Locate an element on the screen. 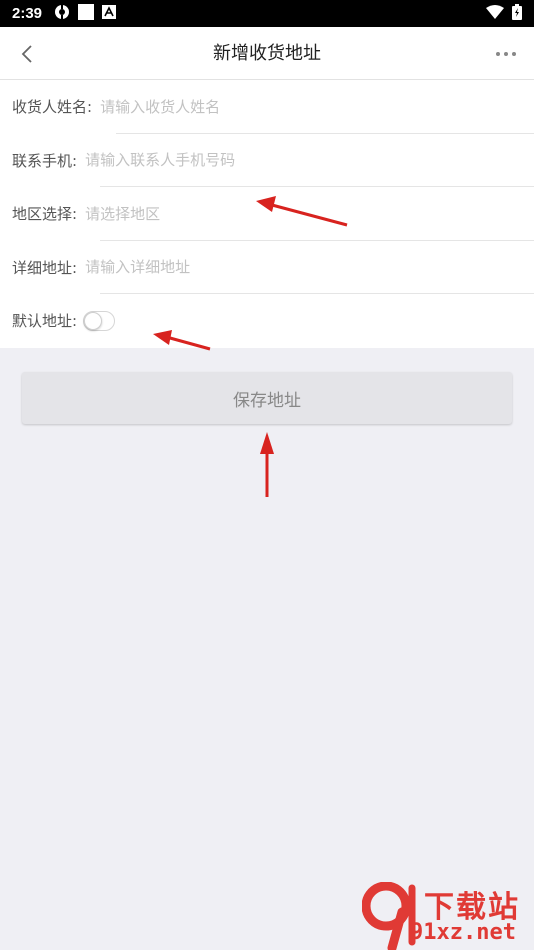 The height and width of the screenshot is (950, 534). status-bar: 2:39 is located at coordinates (267, 13).